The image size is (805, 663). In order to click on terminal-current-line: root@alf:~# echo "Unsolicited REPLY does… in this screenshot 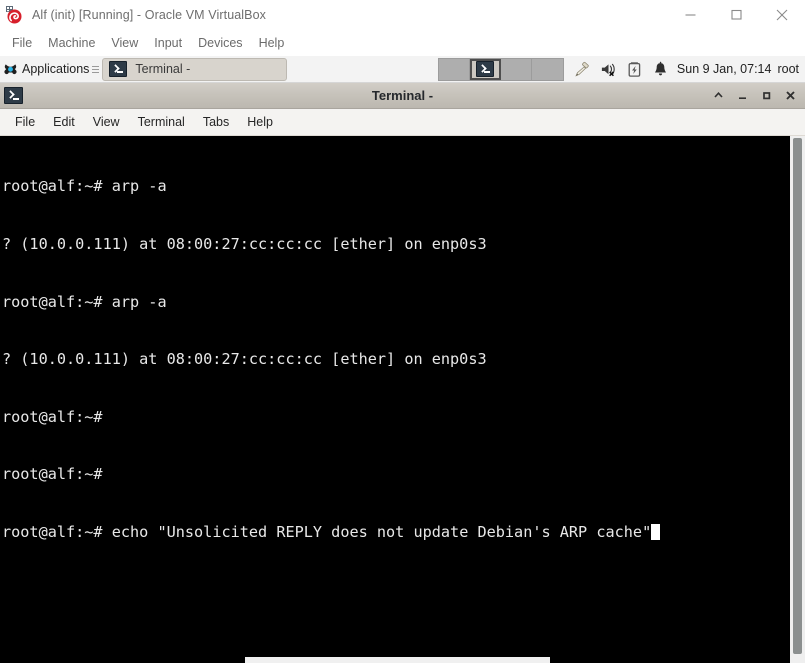, I will do `click(395, 532)`.